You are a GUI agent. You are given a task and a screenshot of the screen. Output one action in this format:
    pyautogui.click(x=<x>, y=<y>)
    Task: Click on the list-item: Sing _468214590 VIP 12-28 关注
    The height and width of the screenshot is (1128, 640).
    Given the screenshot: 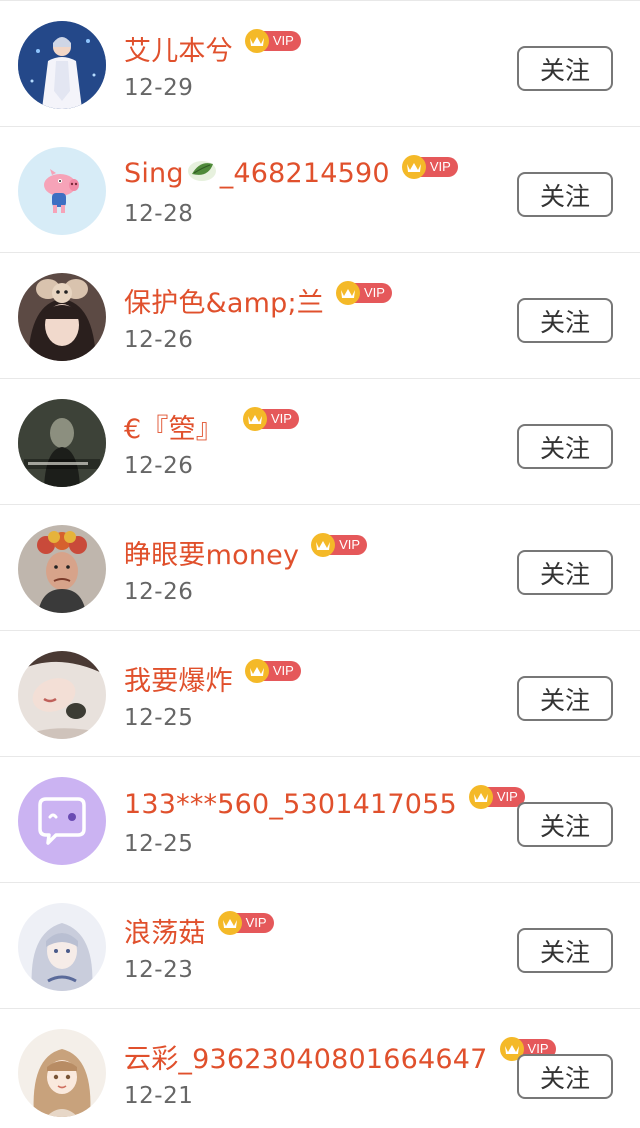 What is the action you would take?
    pyautogui.click(x=320, y=190)
    